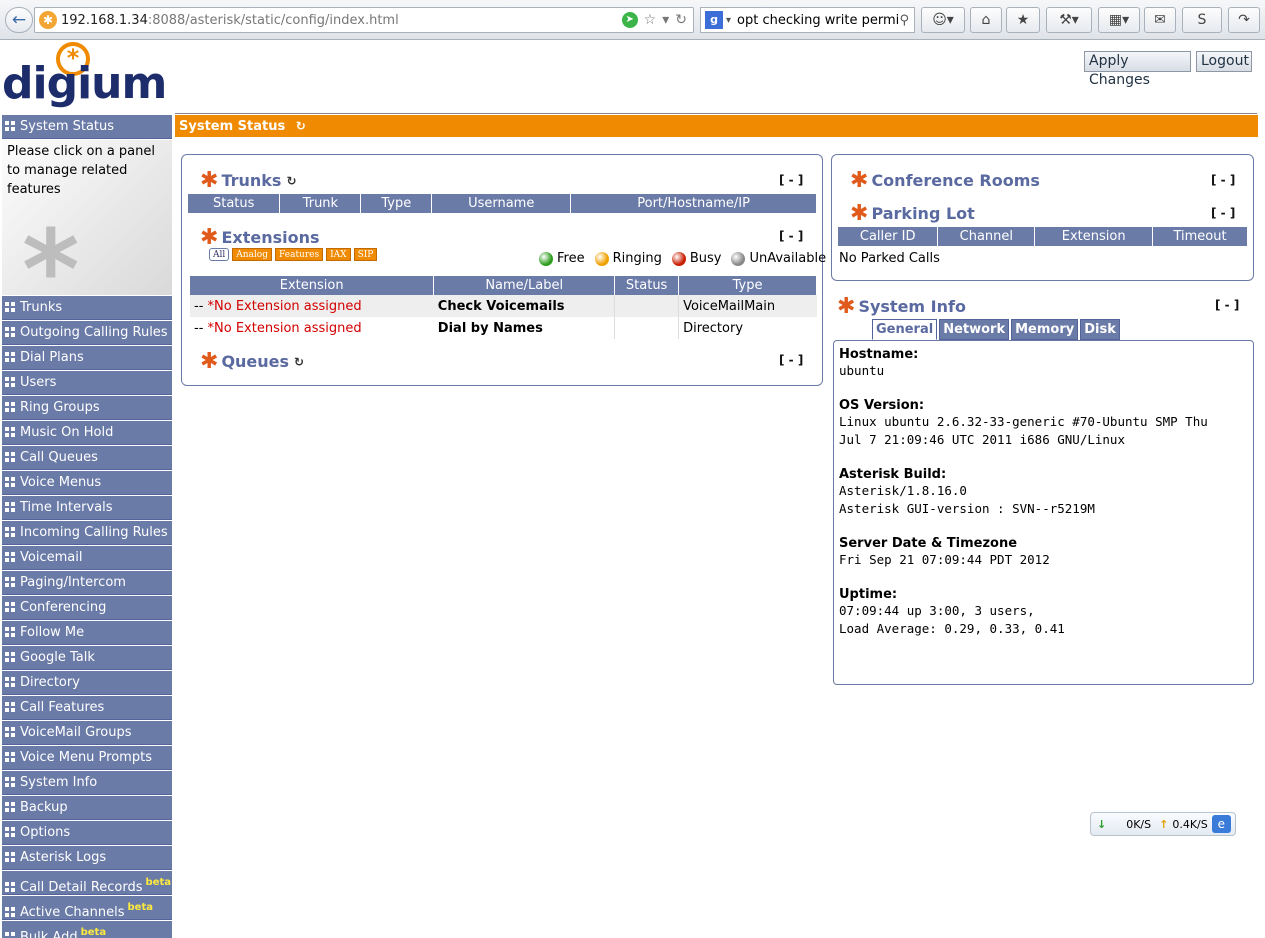 The width and height of the screenshot is (1265, 938). I want to click on parking-lot-title: ✱ Parking Lot, so click(912, 213).